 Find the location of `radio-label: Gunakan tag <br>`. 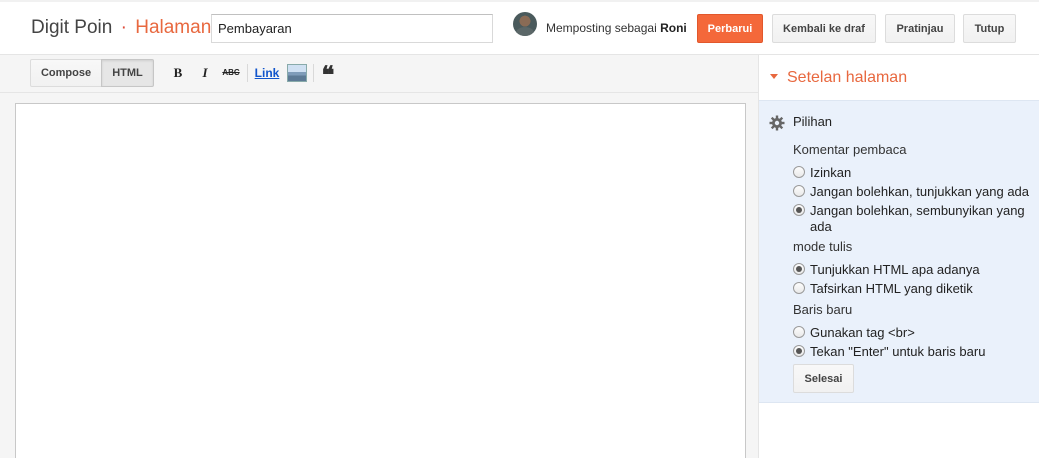

radio-label: Gunakan tag <br> is located at coordinates (862, 332).